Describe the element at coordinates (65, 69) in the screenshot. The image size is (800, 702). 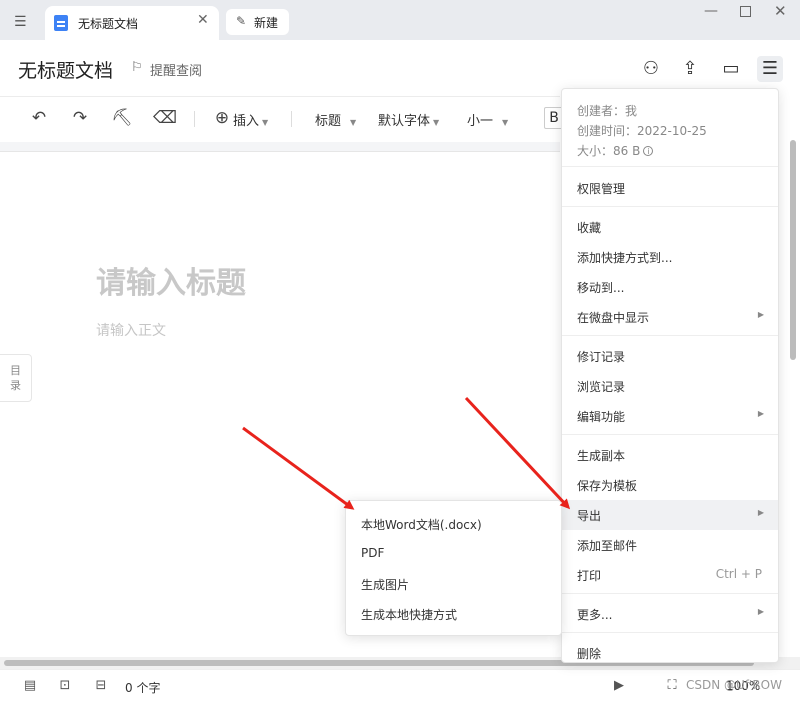
I see `page-title: 无标题文档` at that location.